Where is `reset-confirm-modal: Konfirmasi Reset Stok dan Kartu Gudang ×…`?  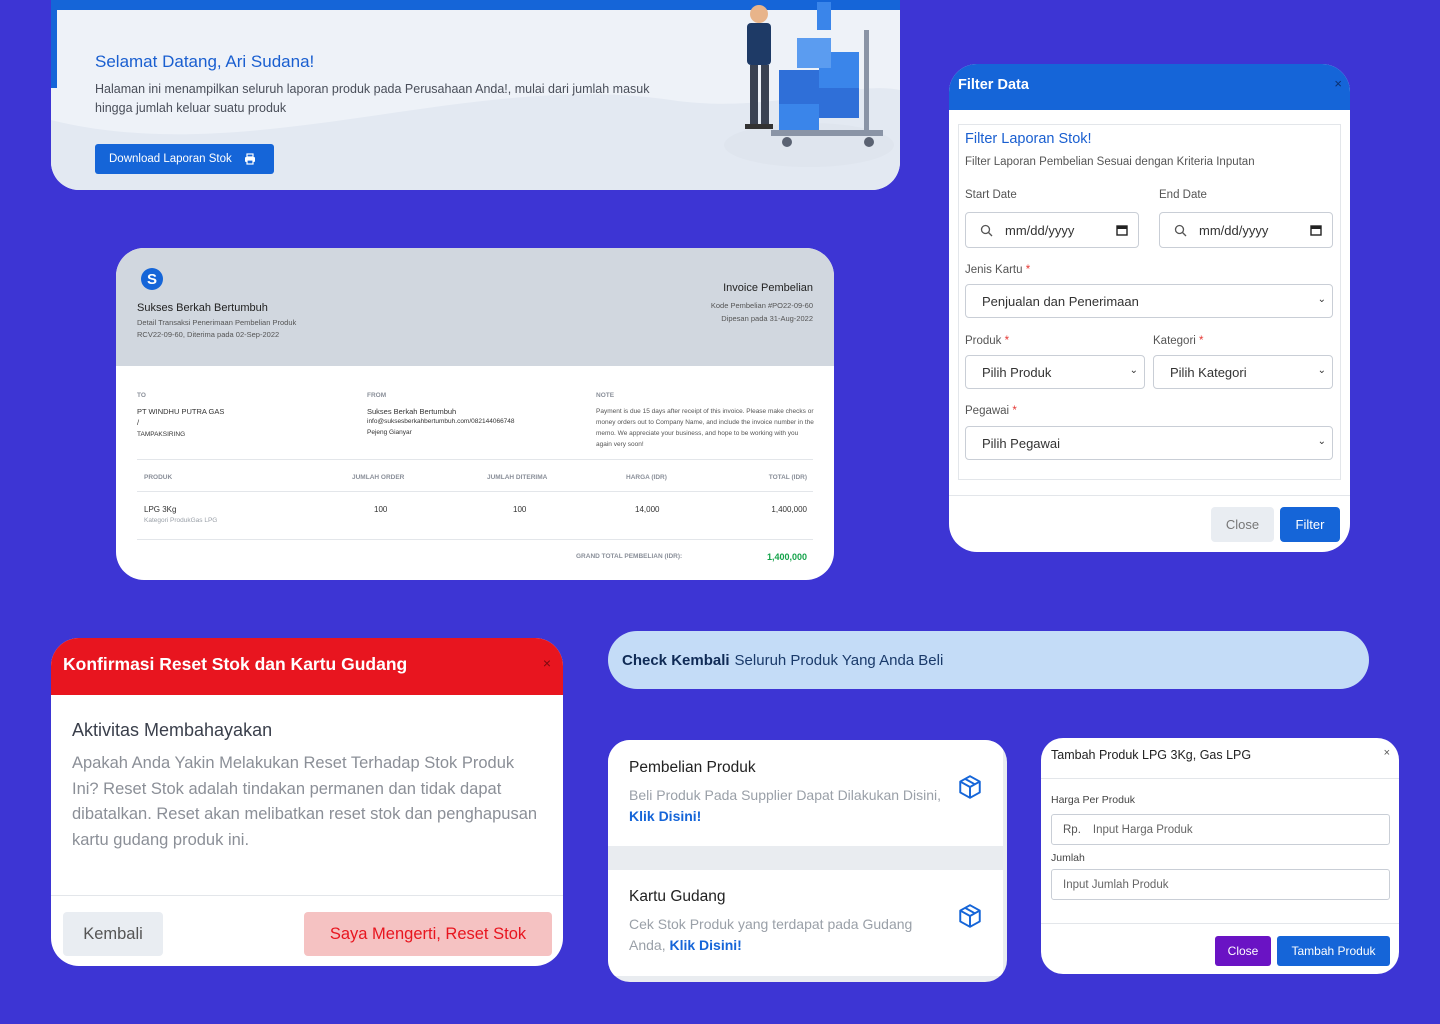 reset-confirm-modal: Konfirmasi Reset Stok dan Kartu Gudang ×… is located at coordinates (307, 802).